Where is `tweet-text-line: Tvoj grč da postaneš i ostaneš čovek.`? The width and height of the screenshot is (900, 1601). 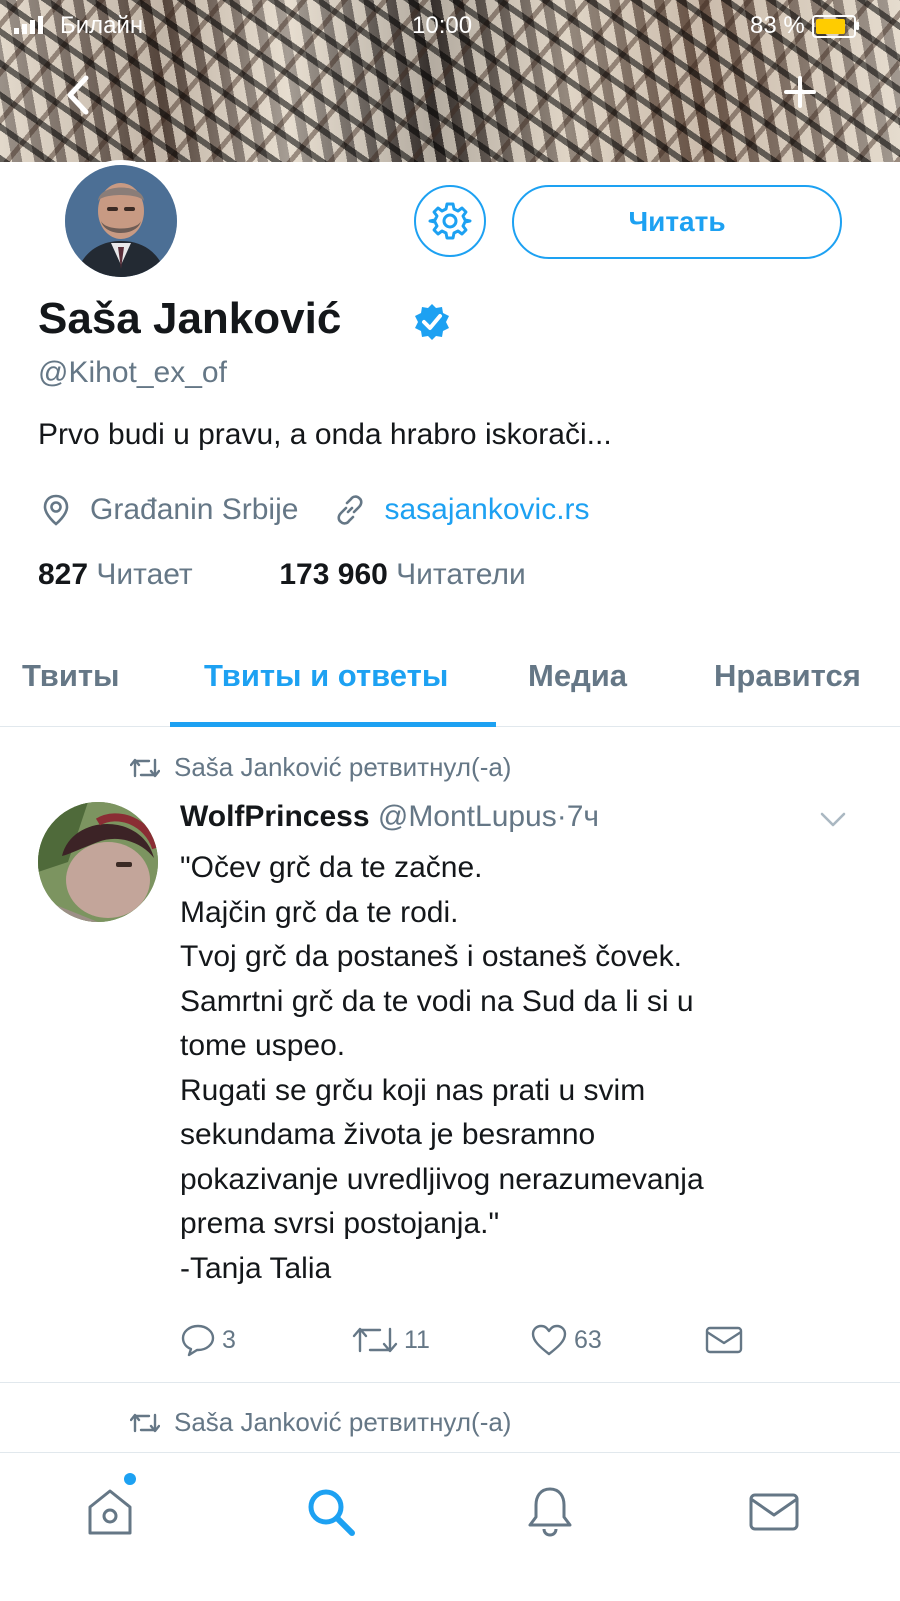
tweet-text-line: Tvoj grč da postaneš i ostaneš čovek. is located at coordinates (431, 956).